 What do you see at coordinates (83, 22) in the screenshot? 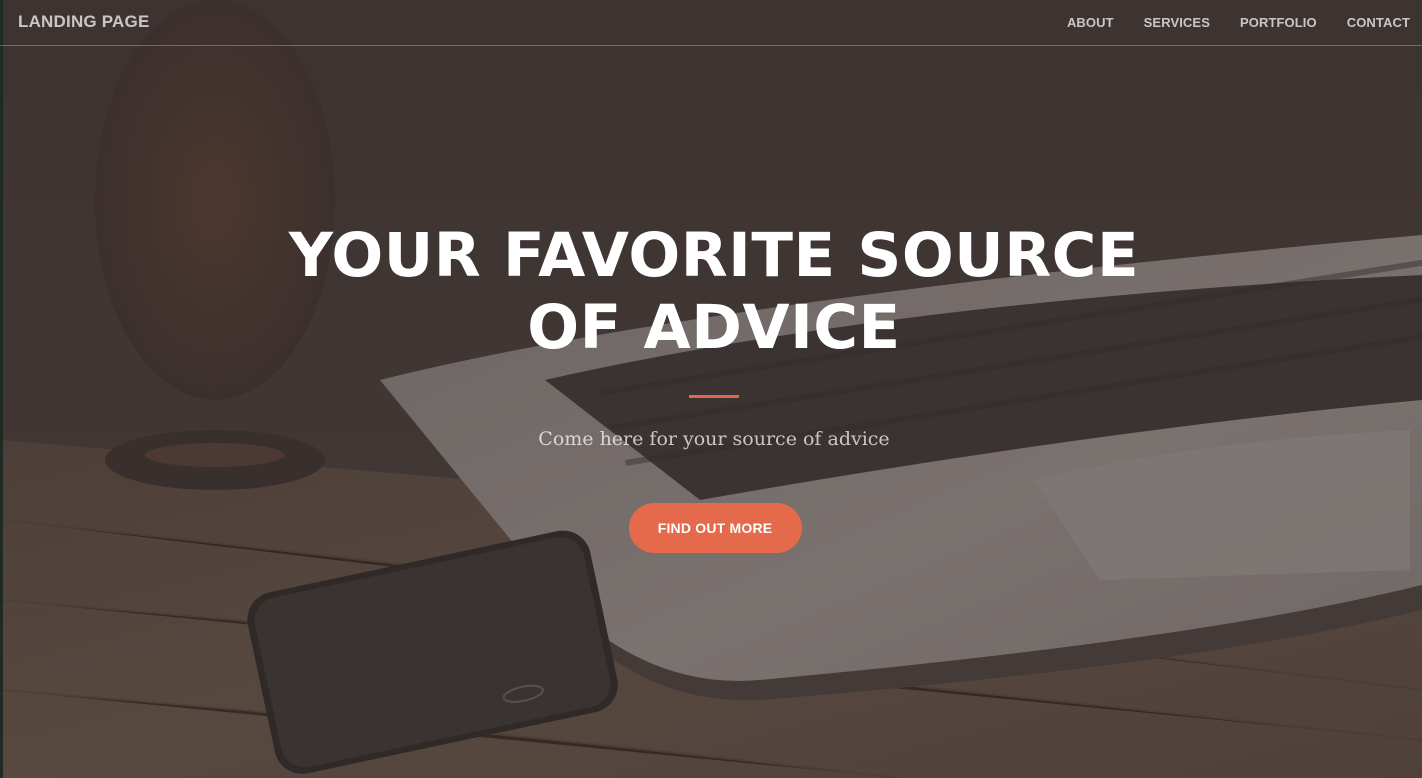
I see `brand-logo-link: LANDING PAGE` at bounding box center [83, 22].